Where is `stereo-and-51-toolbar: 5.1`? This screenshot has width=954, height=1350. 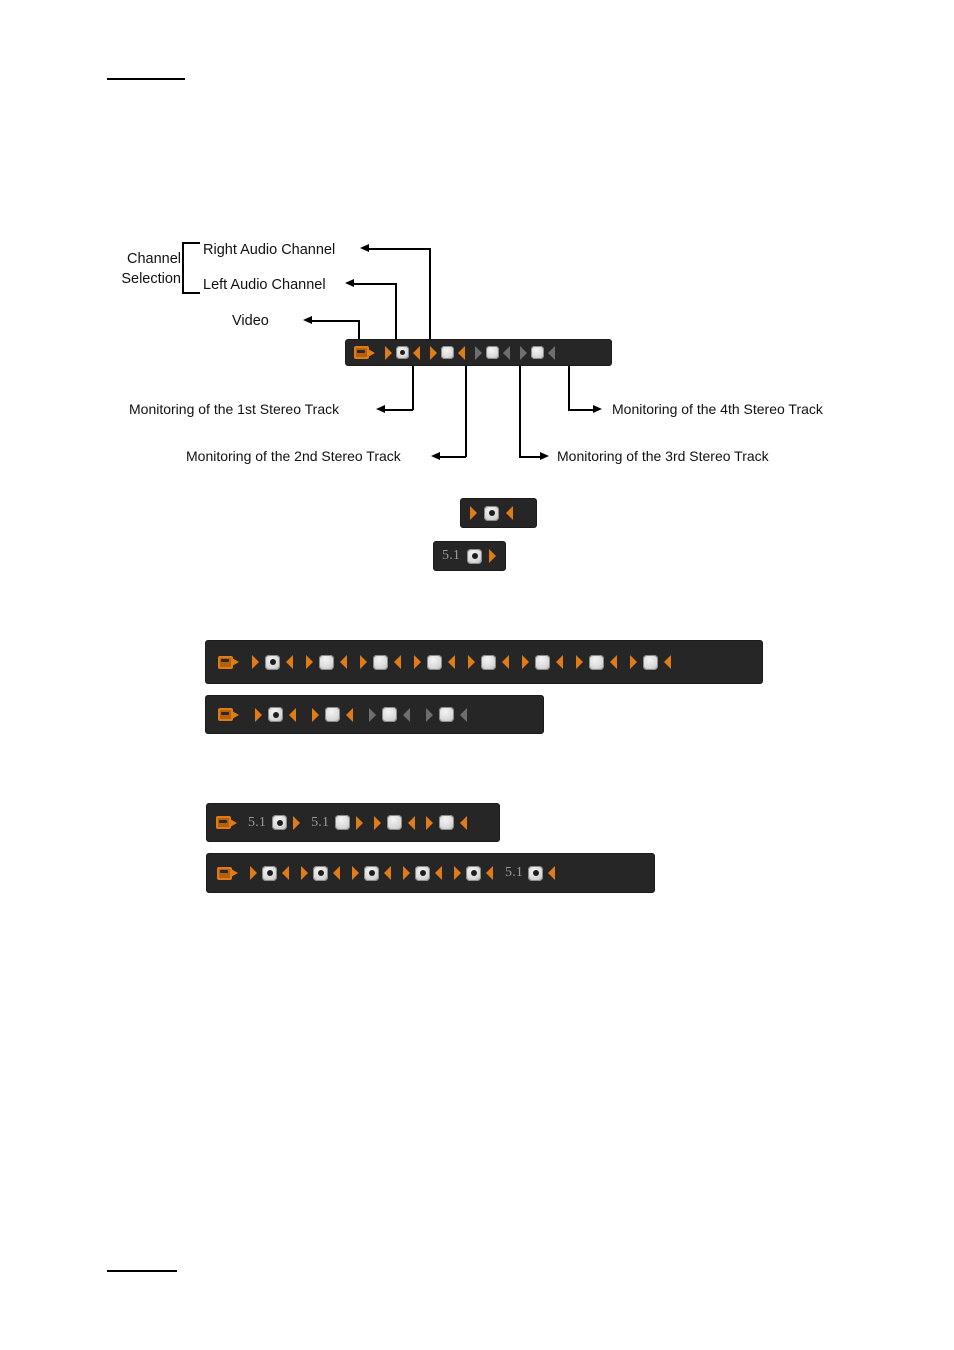 stereo-and-51-toolbar: 5.1 is located at coordinates (430, 873).